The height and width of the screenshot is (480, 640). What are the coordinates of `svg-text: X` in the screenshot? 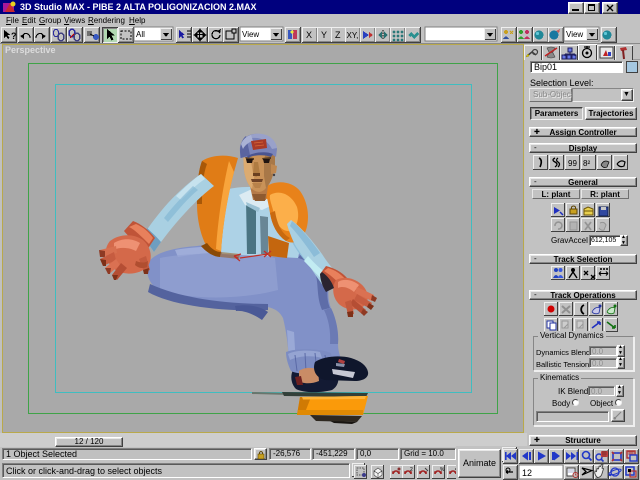 It's located at (309, 35).